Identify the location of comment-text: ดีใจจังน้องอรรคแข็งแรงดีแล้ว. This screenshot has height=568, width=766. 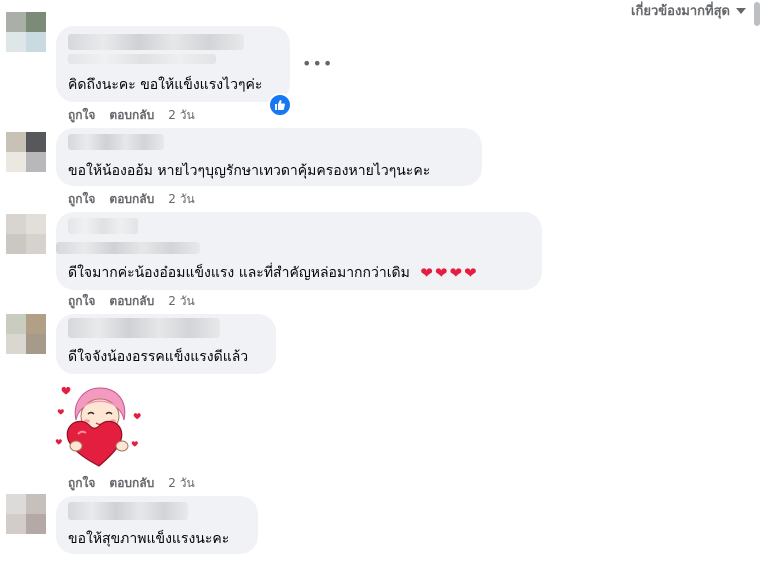
(158, 357).